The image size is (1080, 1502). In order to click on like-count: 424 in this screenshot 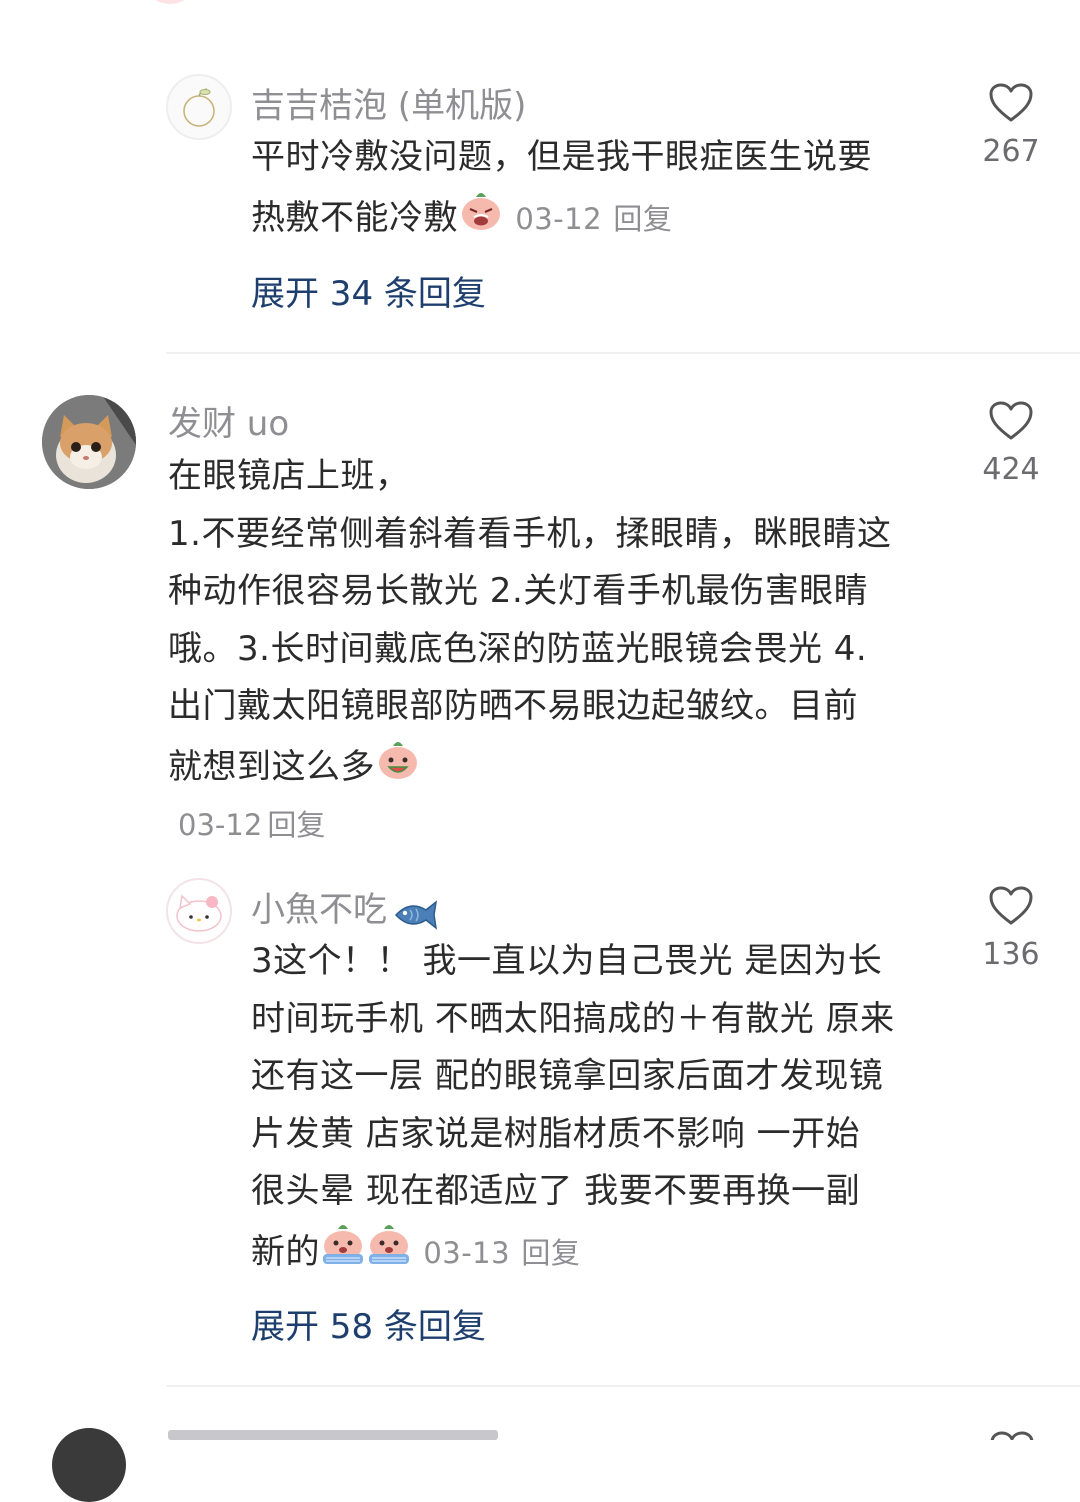, I will do `click(1011, 469)`.